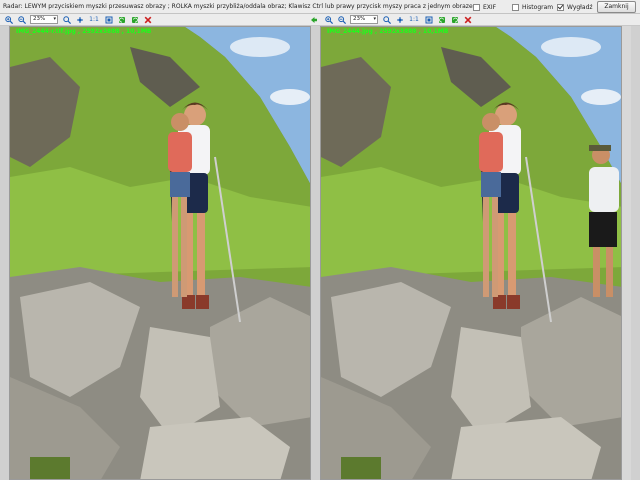 This screenshot has height=480, width=640. Describe the element at coordinates (616, 7) in the screenshot. I see `close-button: Zamknij` at that location.